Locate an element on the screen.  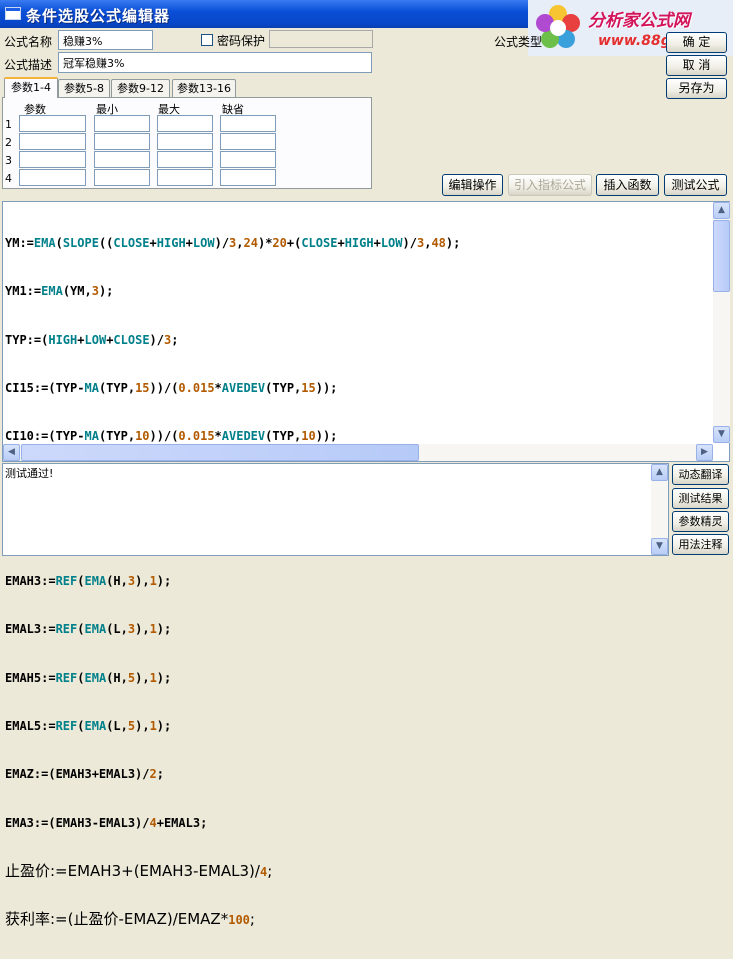
test-result-button: 测试结果 is located at coordinates (700, 498).